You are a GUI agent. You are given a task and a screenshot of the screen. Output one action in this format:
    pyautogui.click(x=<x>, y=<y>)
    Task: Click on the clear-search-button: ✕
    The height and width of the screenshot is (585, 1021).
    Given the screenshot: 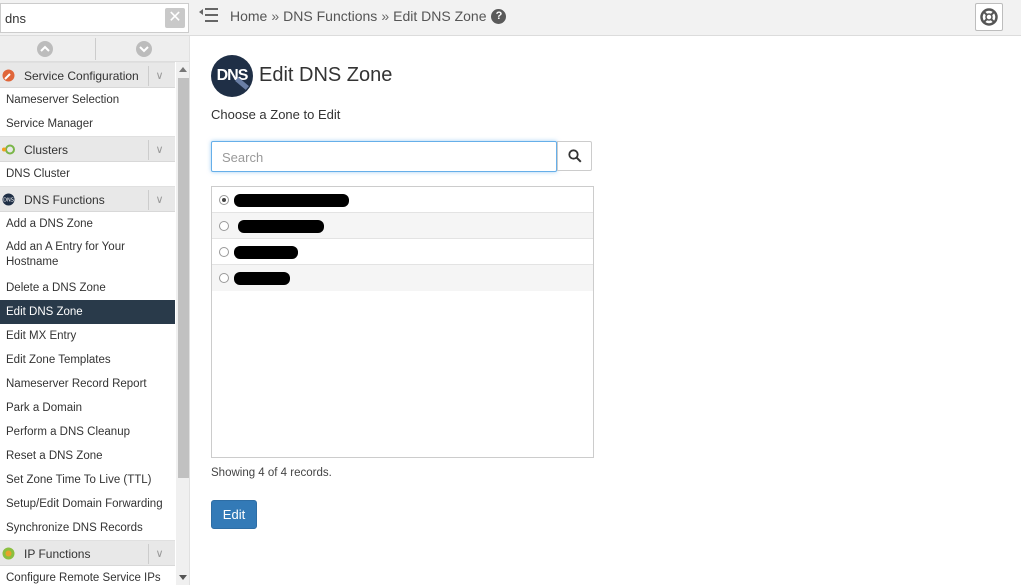 What is the action you would take?
    pyautogui.click(x=175, y=18)
    